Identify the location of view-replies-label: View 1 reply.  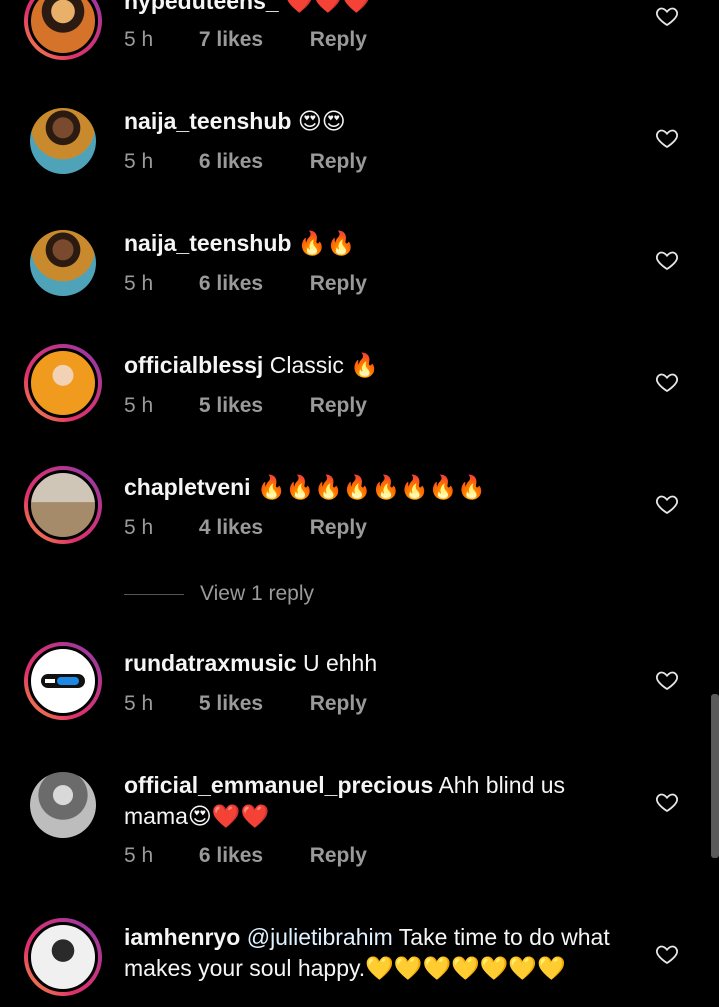
(257, 593).